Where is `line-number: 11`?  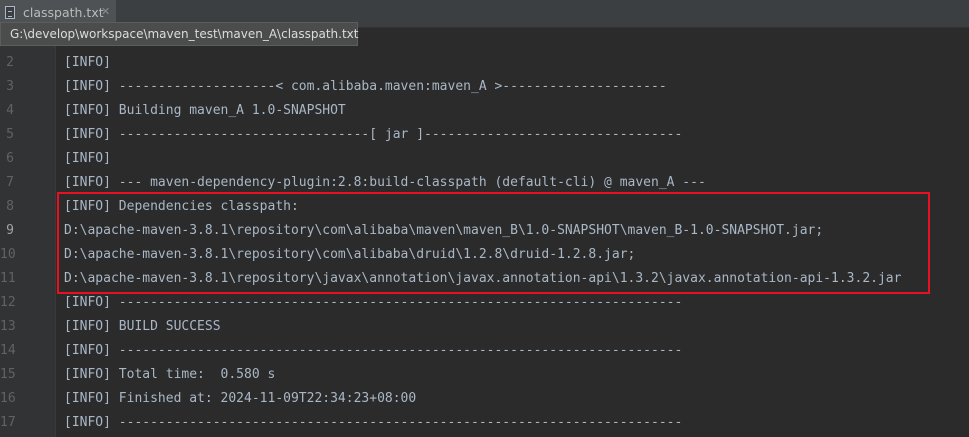
line-number: 11 is located at coordinates (8, 278).